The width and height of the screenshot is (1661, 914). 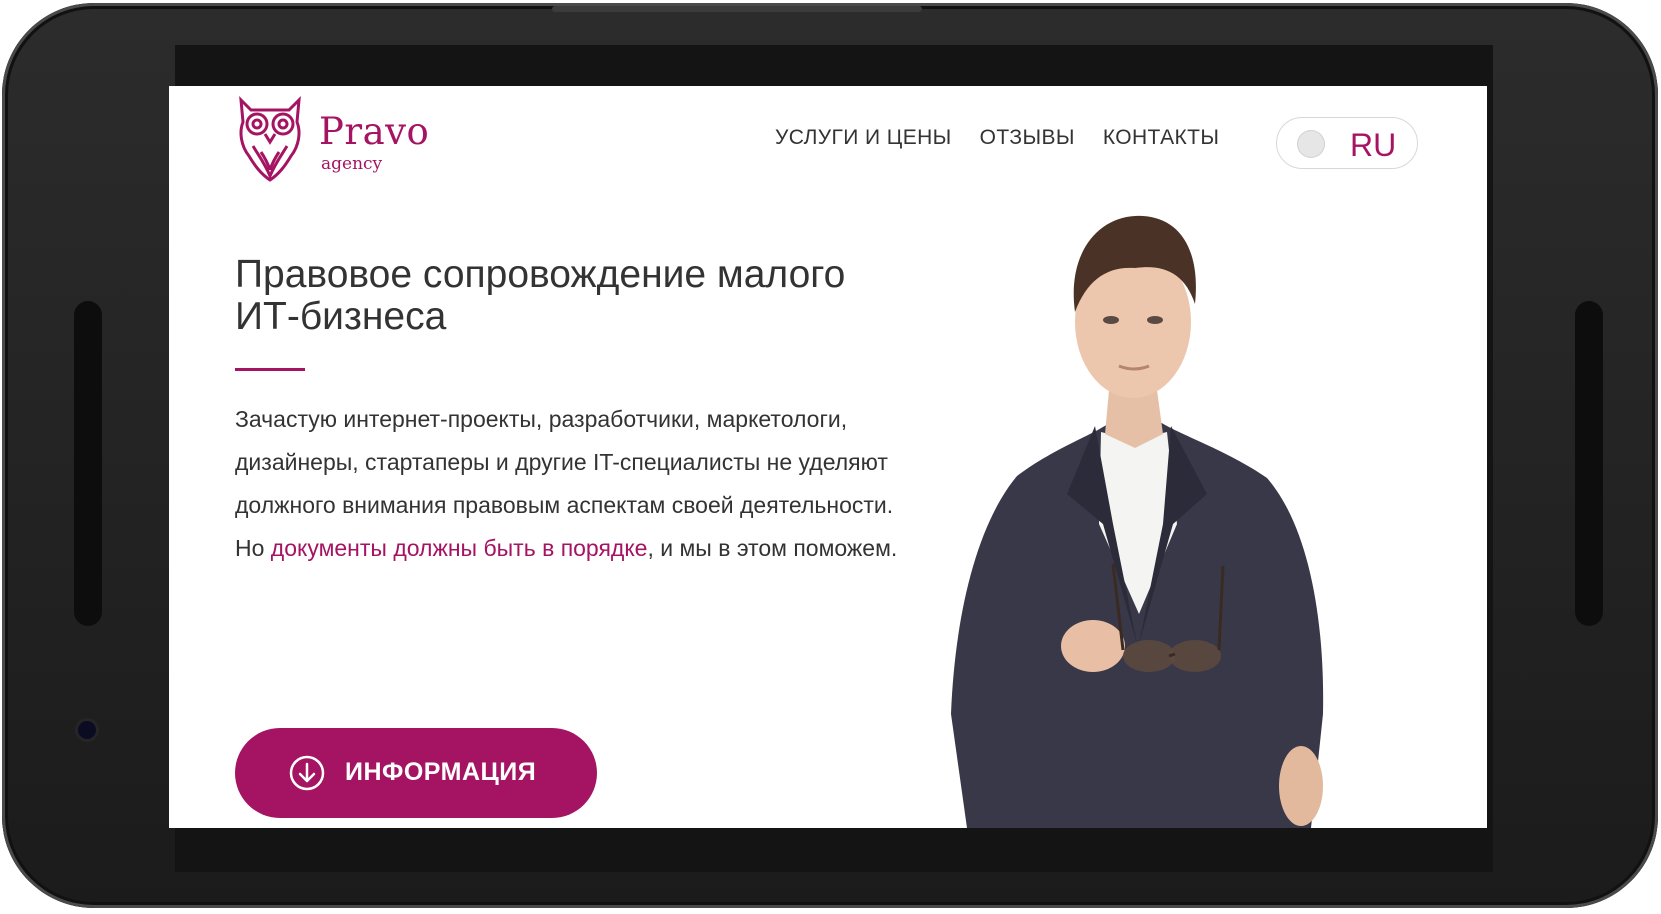 I want to click on phone-camera-icon, so click(x=87, y=730).